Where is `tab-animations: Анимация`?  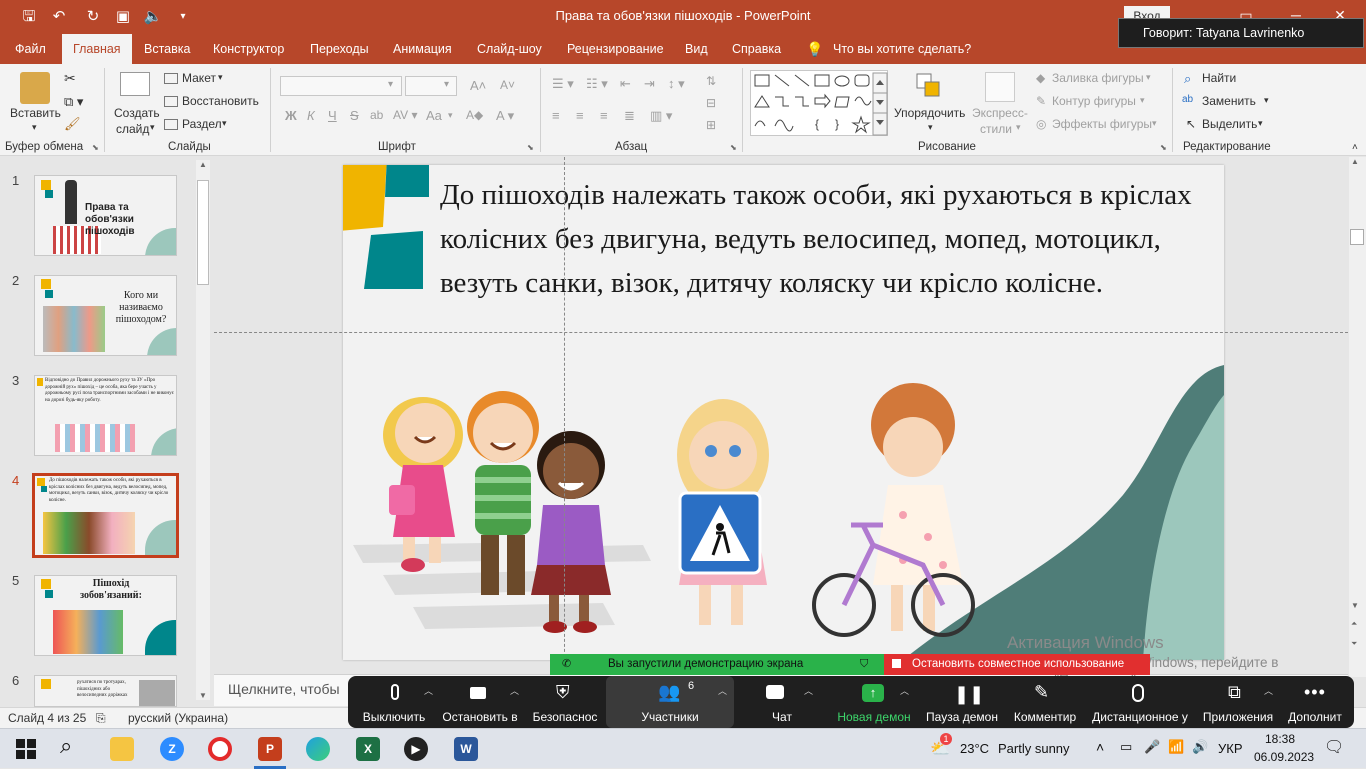 tab-animations: Анимация is located at coordinates (422, 49).